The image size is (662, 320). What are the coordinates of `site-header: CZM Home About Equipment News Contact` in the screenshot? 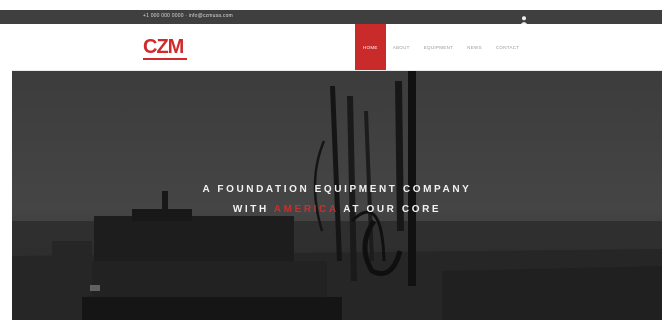 It's located at (337, 47).